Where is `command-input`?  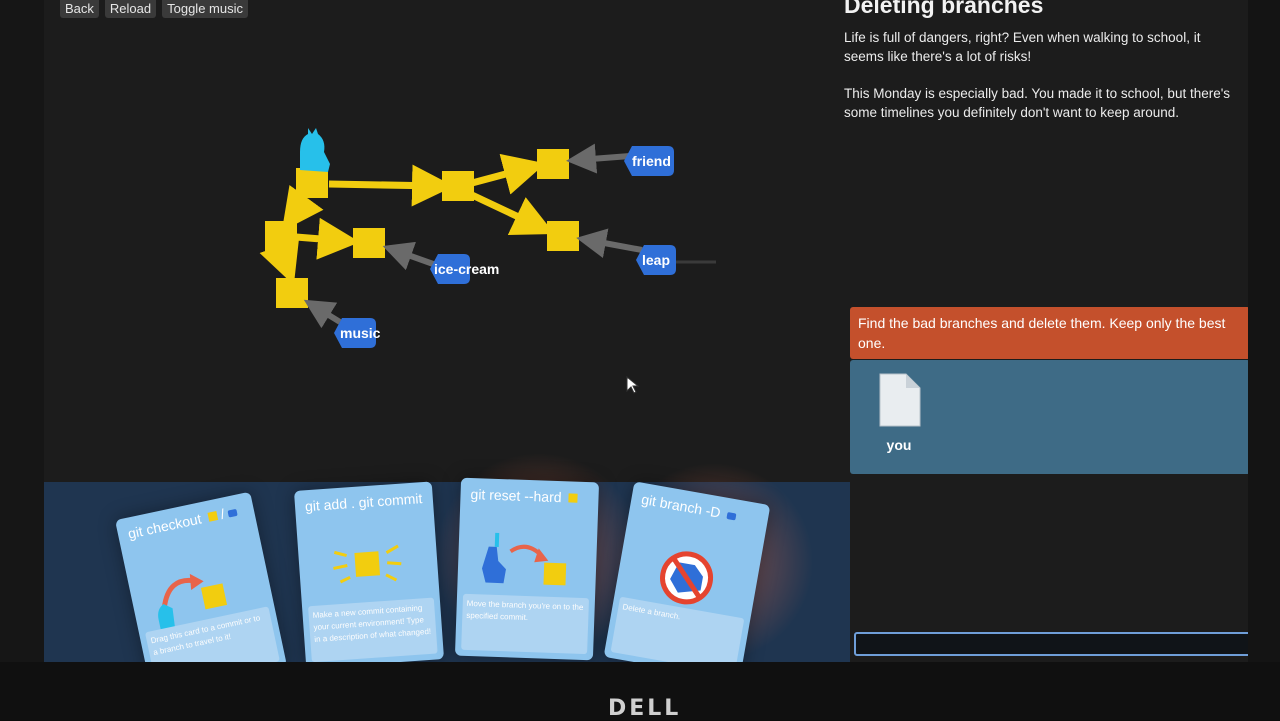
command-input is located at coordinates (1051, 644).